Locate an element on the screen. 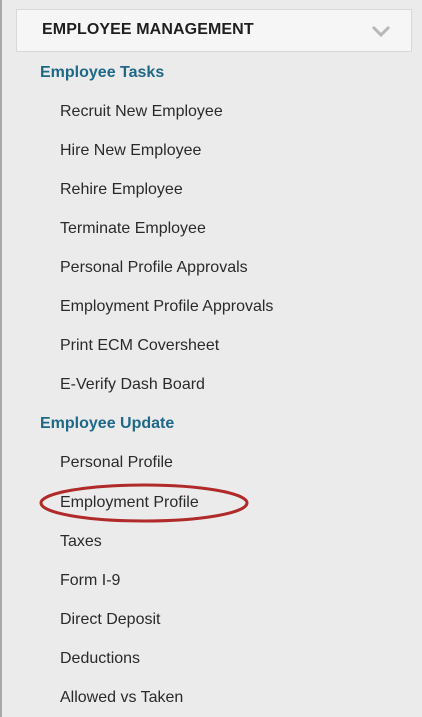 The width and height of the screenshot is (422, 717). section-employee-tasks: Employee Tasks is located at coordinates (102, 72).